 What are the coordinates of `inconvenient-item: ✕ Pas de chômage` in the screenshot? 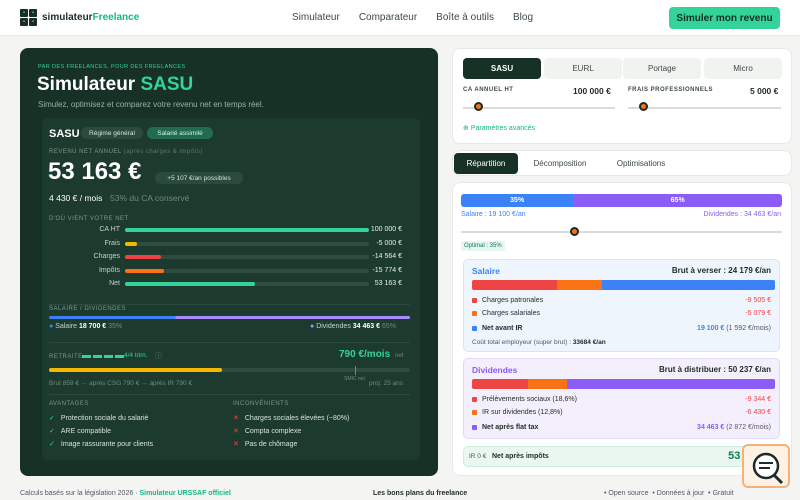 It's located at (265, 444).